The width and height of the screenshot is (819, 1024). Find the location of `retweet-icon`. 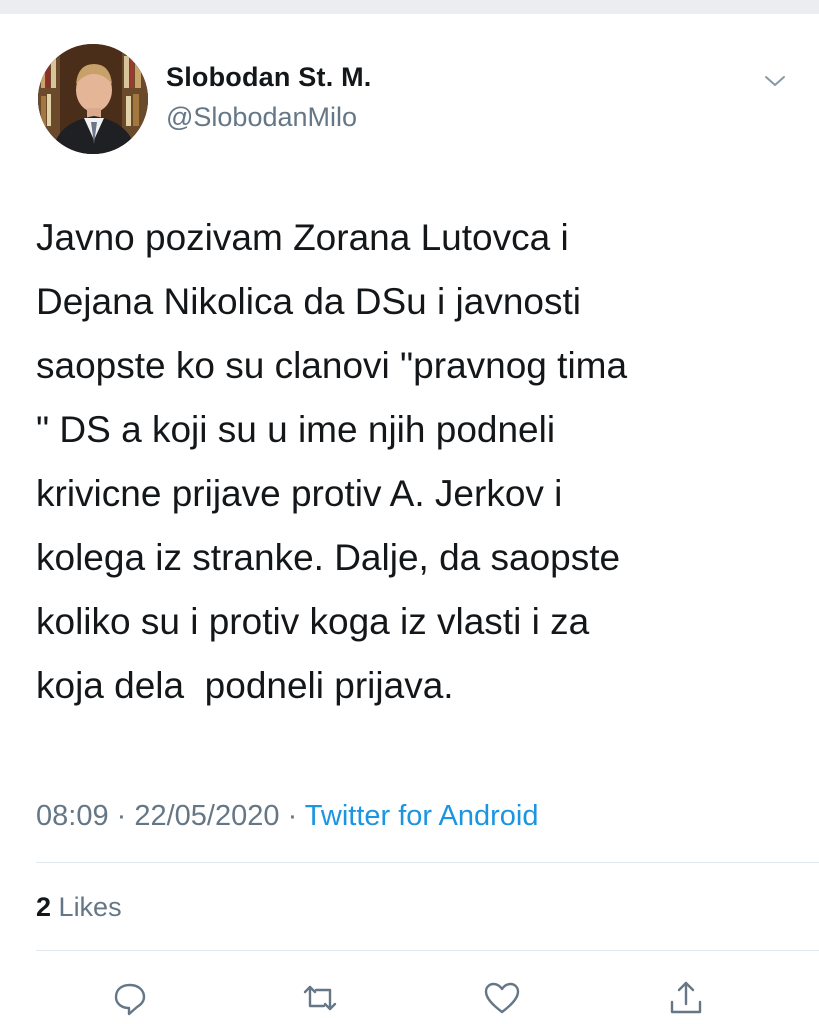

retweet-icon is located at coordinates (320, 998).